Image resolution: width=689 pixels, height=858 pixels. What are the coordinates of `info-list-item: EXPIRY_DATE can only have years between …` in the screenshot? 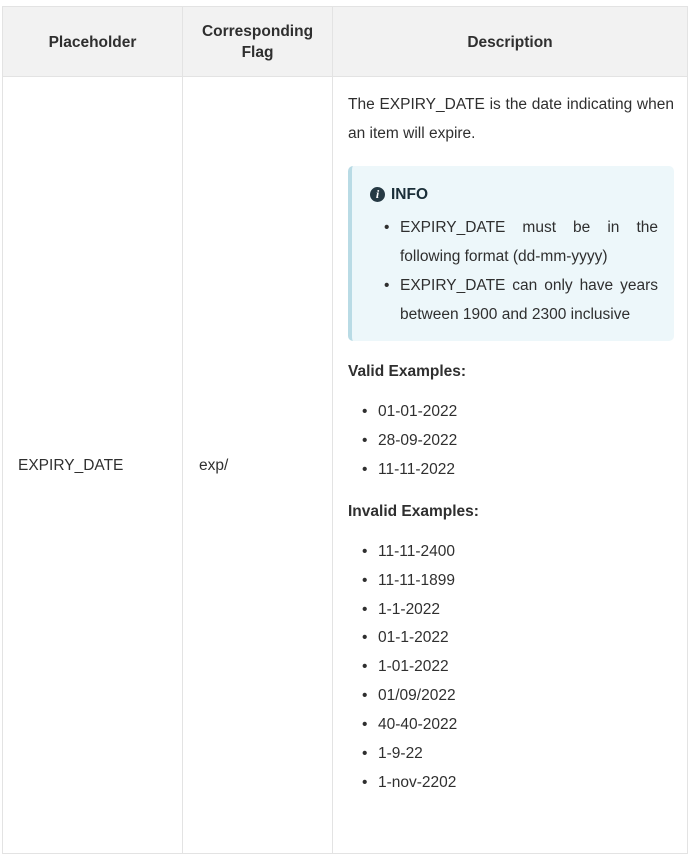 It's located at (521, 300).